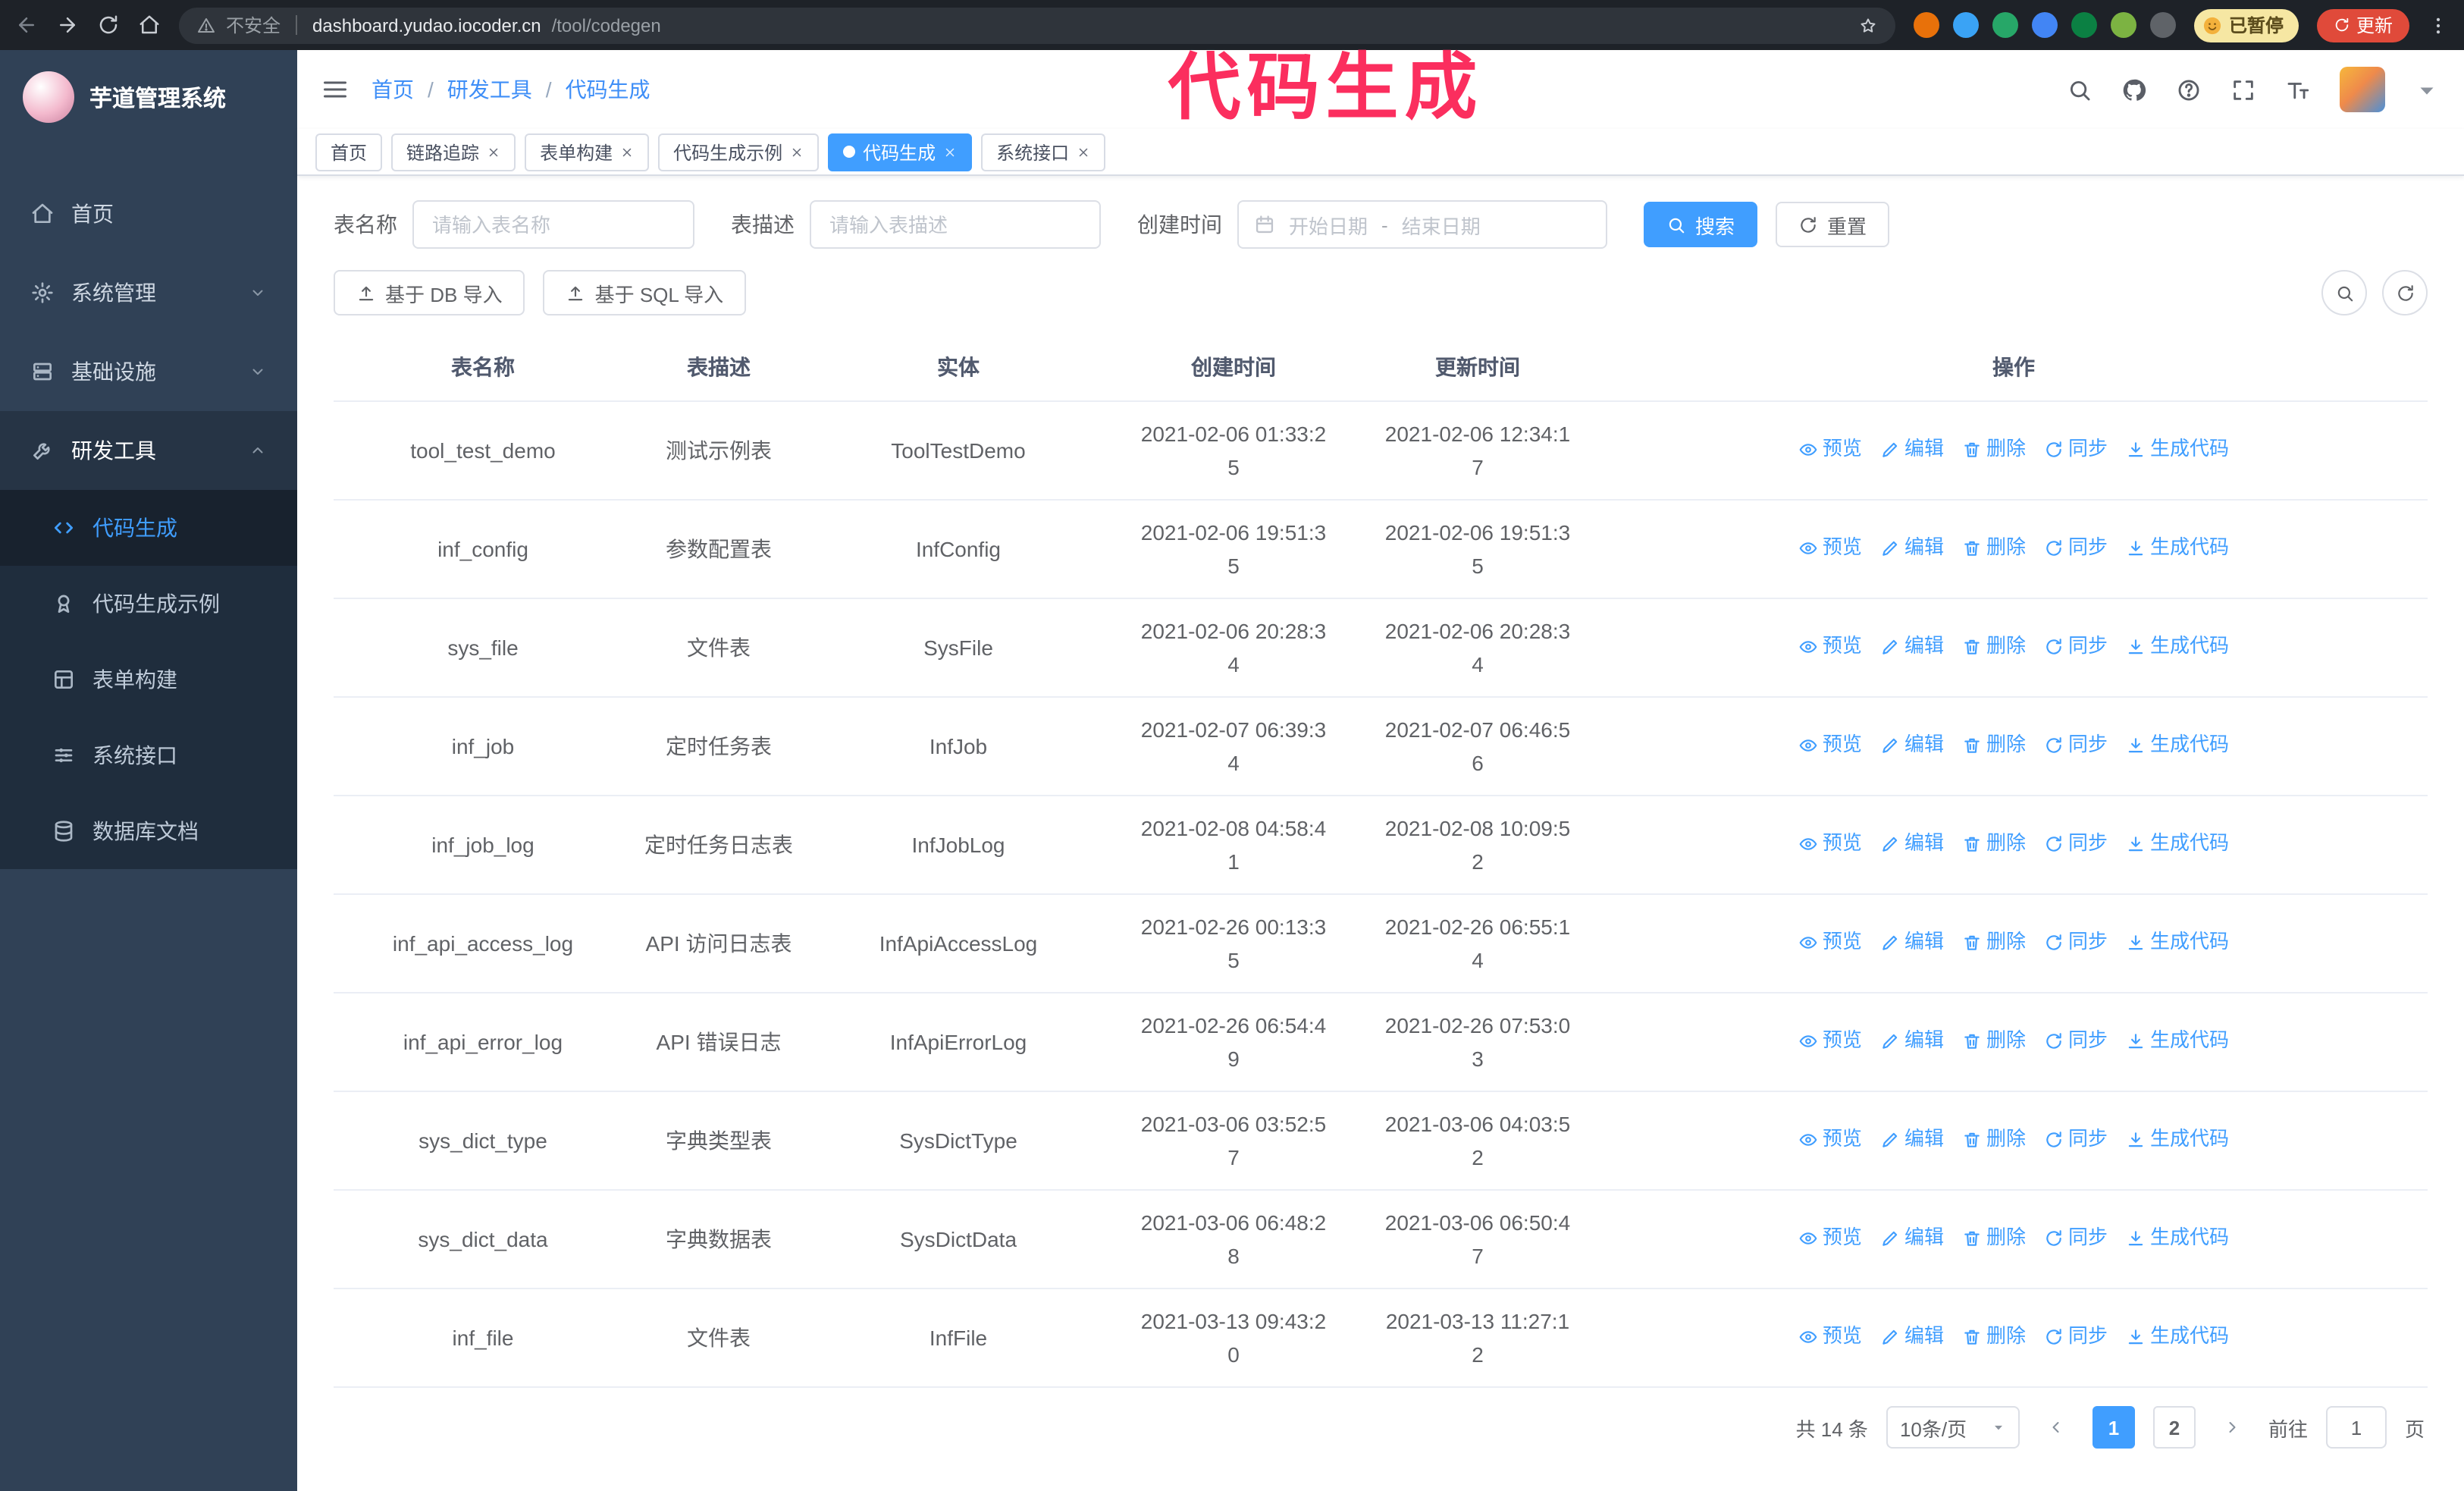  I want to click on sidebar-item-codegen-example: 代码生成示例, so click(148, 604).